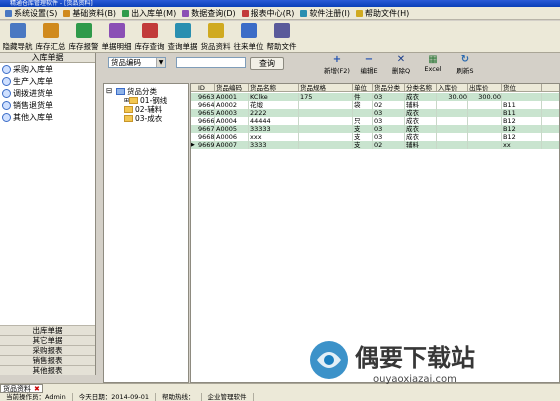 This screenshot has height=401, width=560. I want to click on toolbar-button: 隐藏导航, so click(17, 36).